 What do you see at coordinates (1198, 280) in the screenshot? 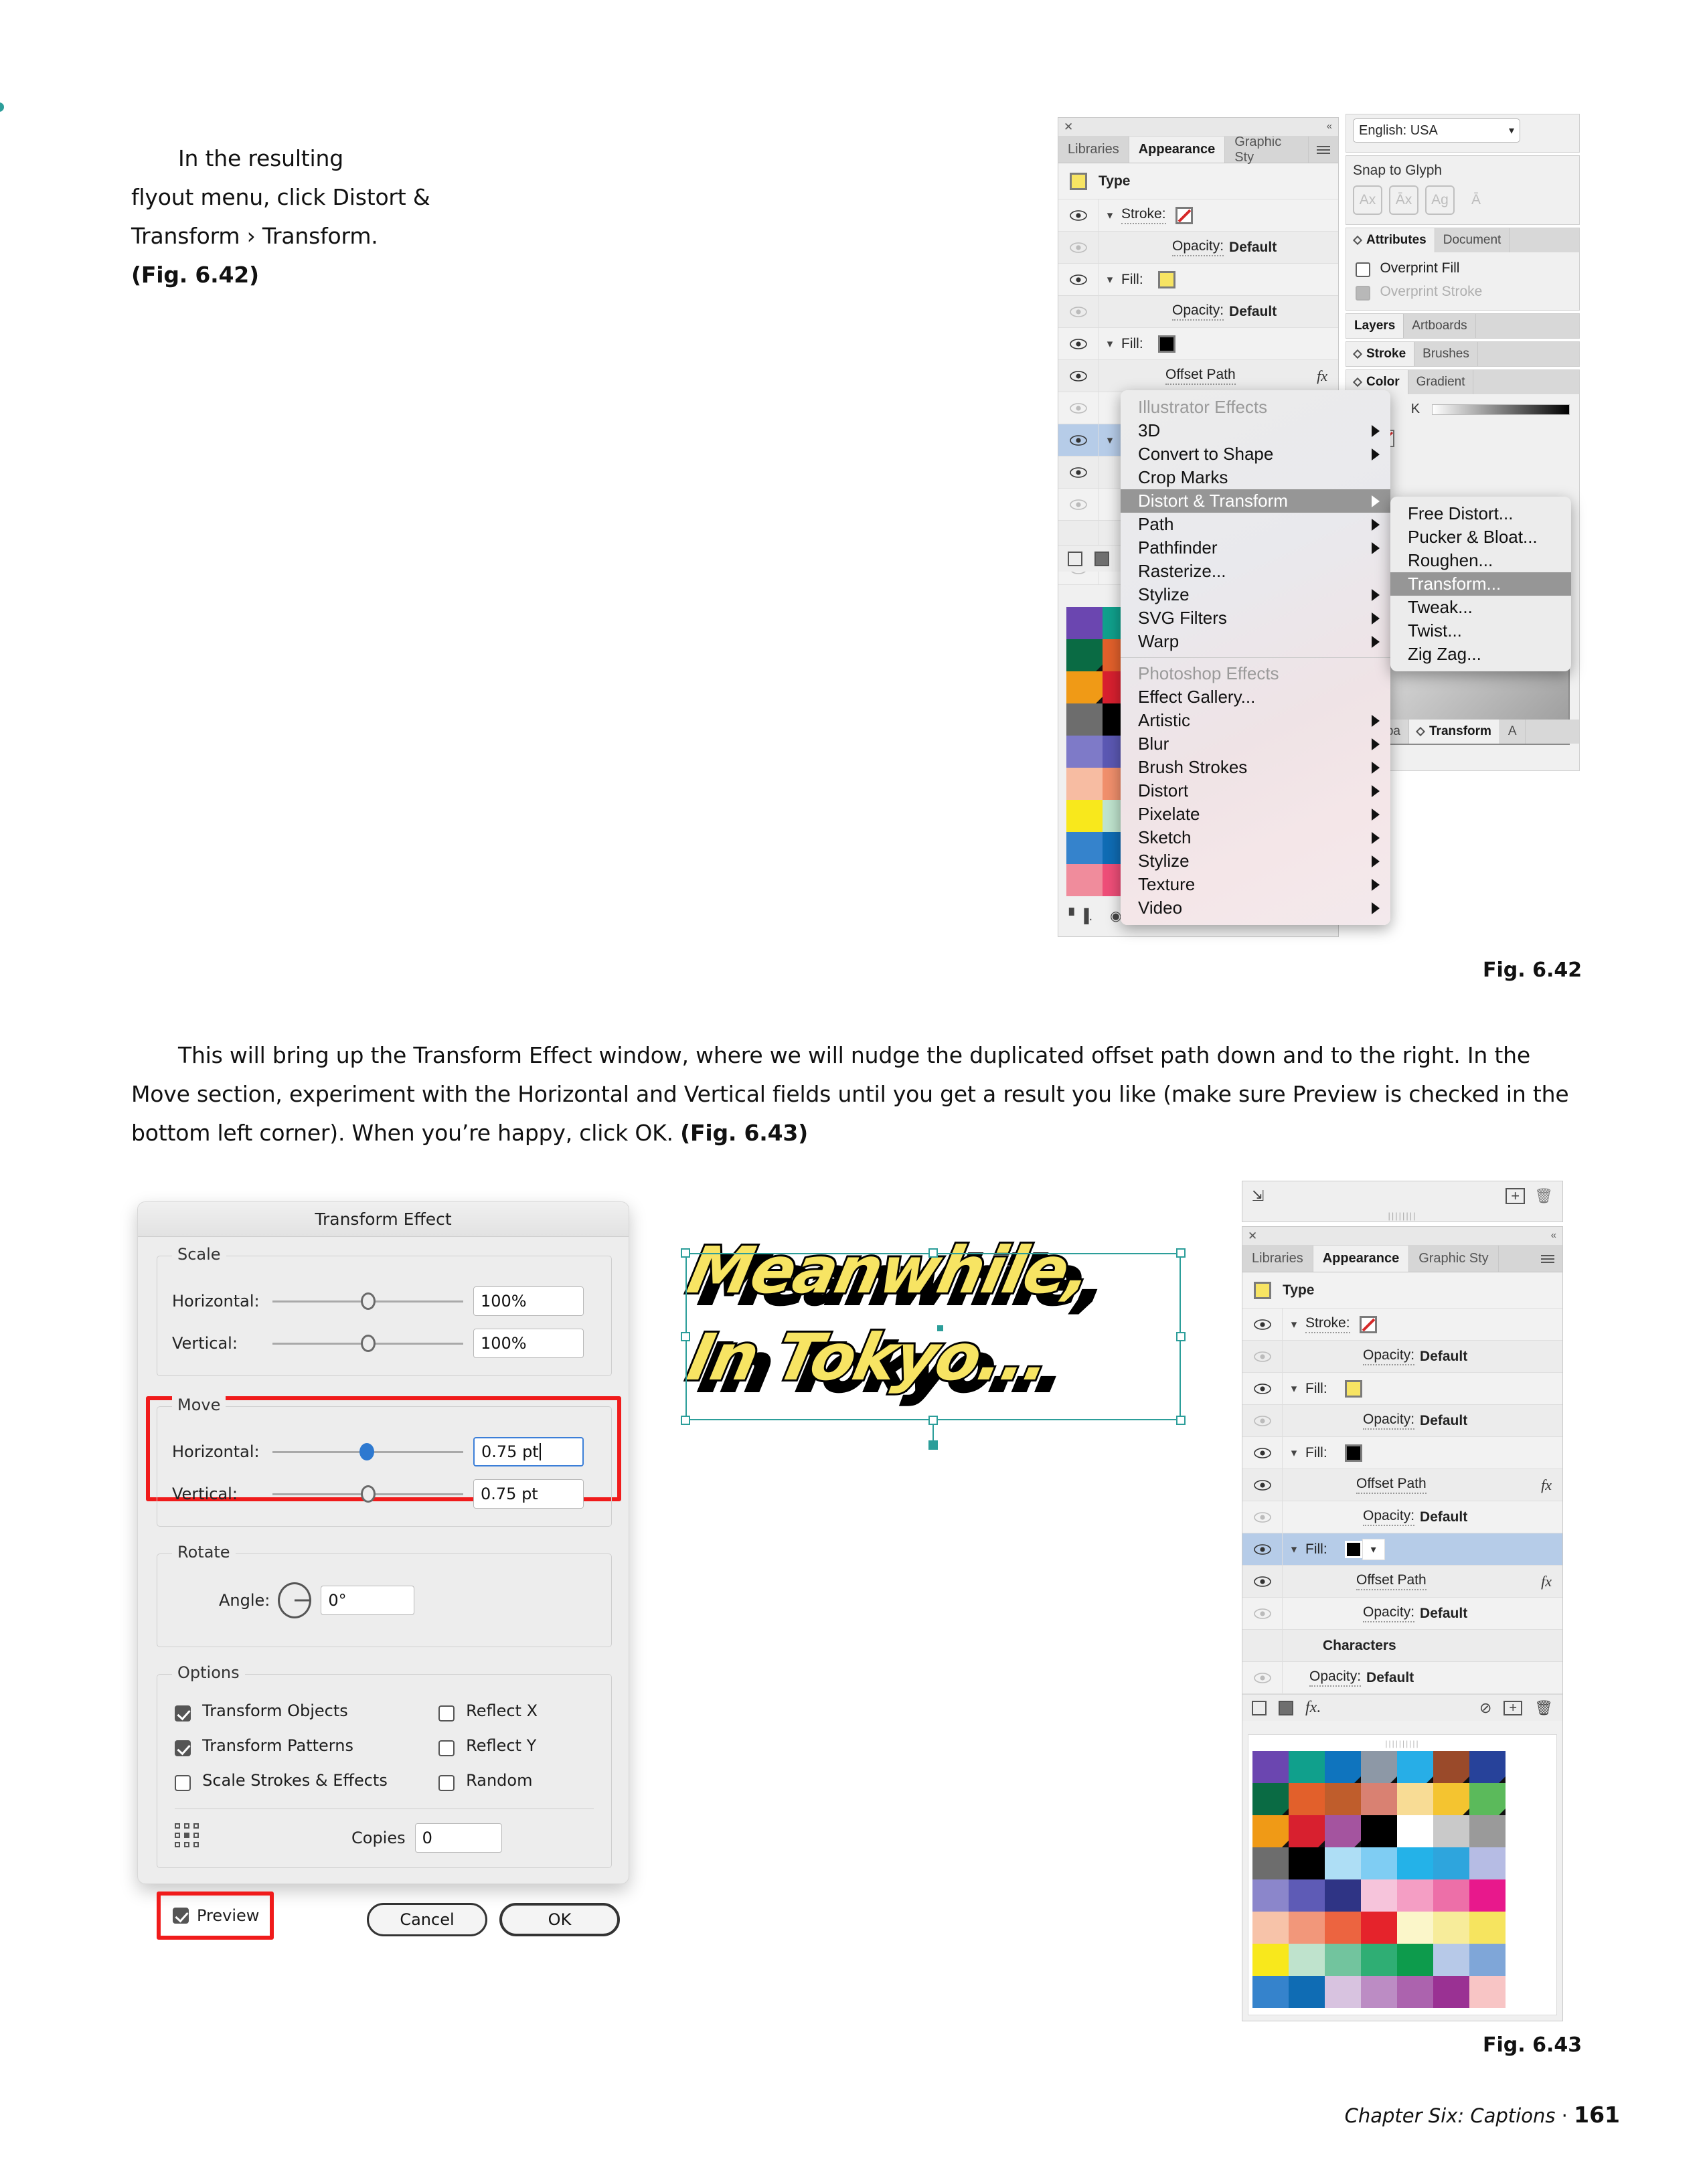
I see `appearance-row-fill-yellow: ▾ Fill:` at bounding box center [1198, 280].